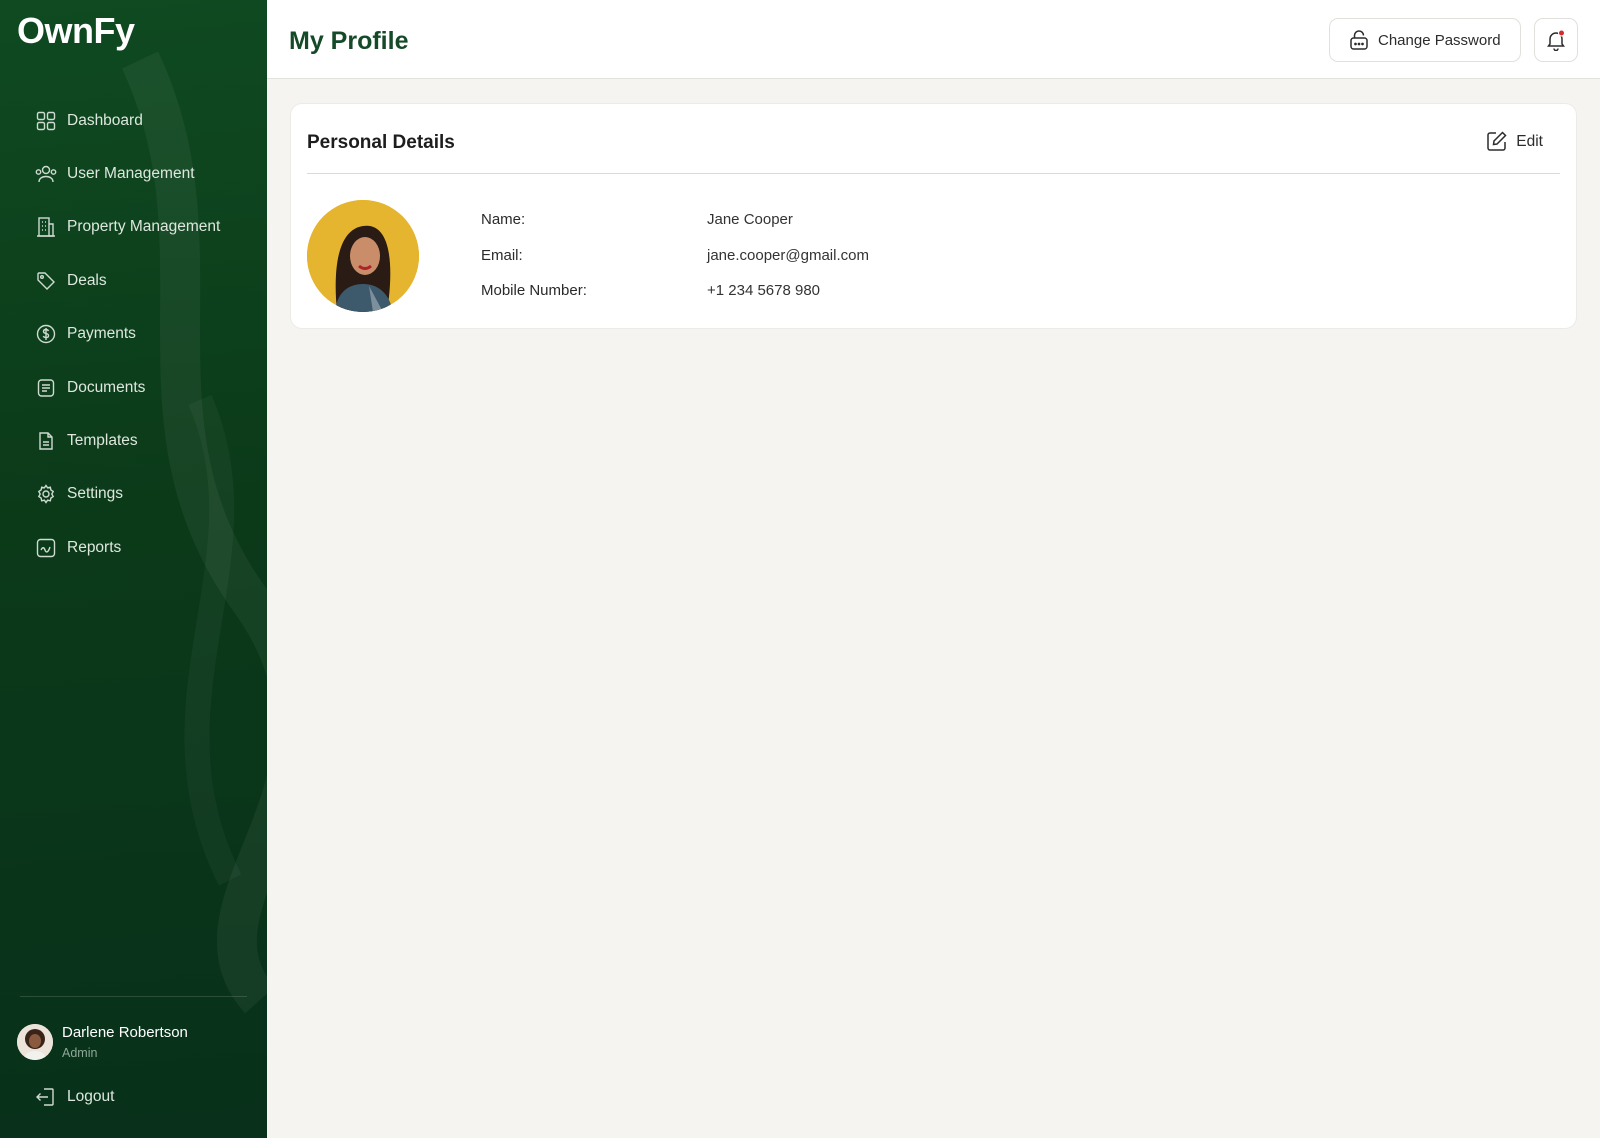  What do you see at coordinates (46, 227) in the screenshot?
I see `building-icon` at bounding box center [46, 227].